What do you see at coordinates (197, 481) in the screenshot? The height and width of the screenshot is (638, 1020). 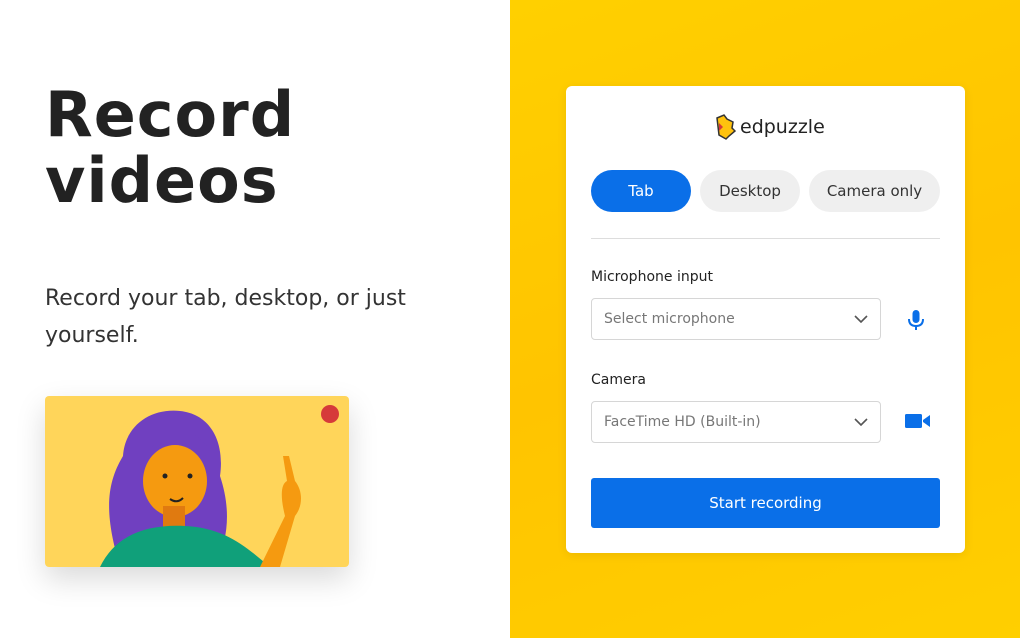 I see `recording-illustration` at bounding box center [197, 481].